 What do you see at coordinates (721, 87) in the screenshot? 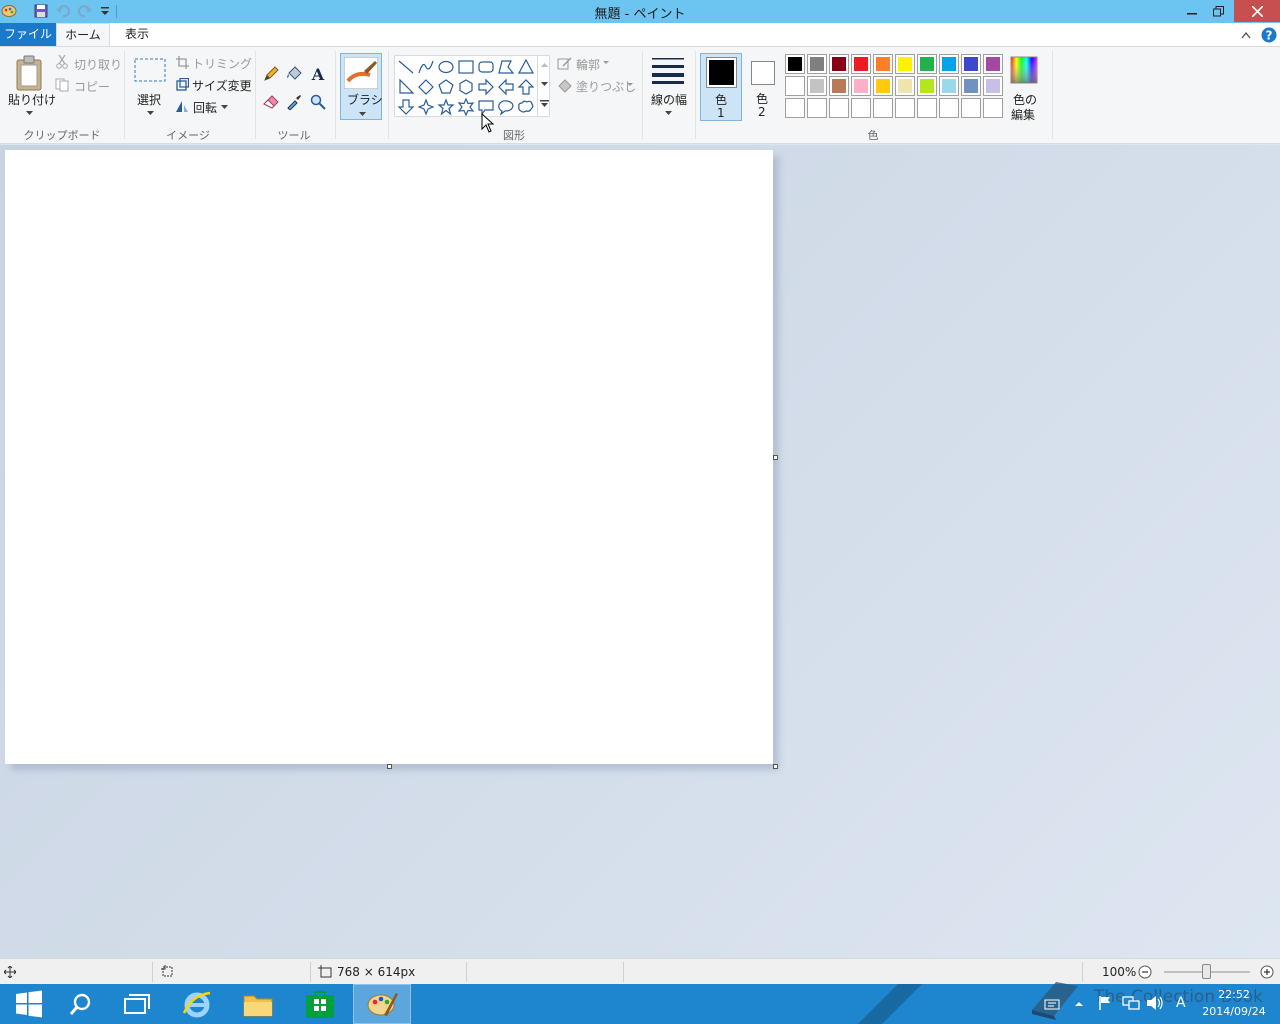
I see `color1-button: 色 1` at bounding box center [721, 87].